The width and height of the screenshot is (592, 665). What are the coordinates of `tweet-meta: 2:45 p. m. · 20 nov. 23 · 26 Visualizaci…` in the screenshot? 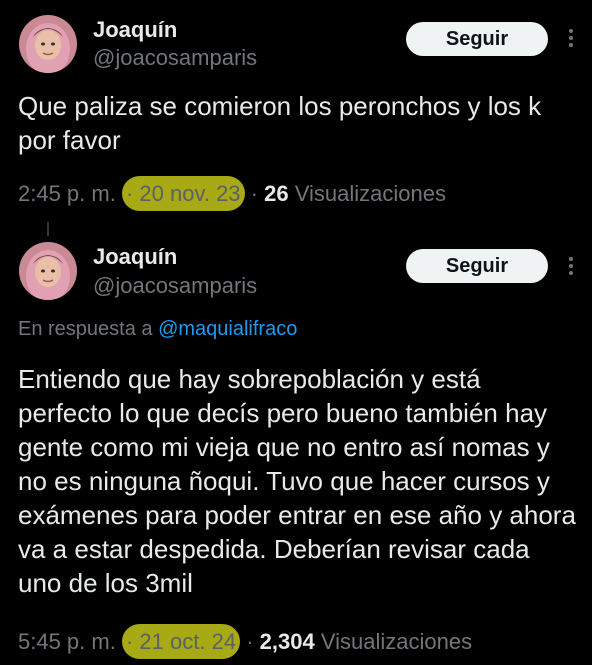 It's located at (232, 193).